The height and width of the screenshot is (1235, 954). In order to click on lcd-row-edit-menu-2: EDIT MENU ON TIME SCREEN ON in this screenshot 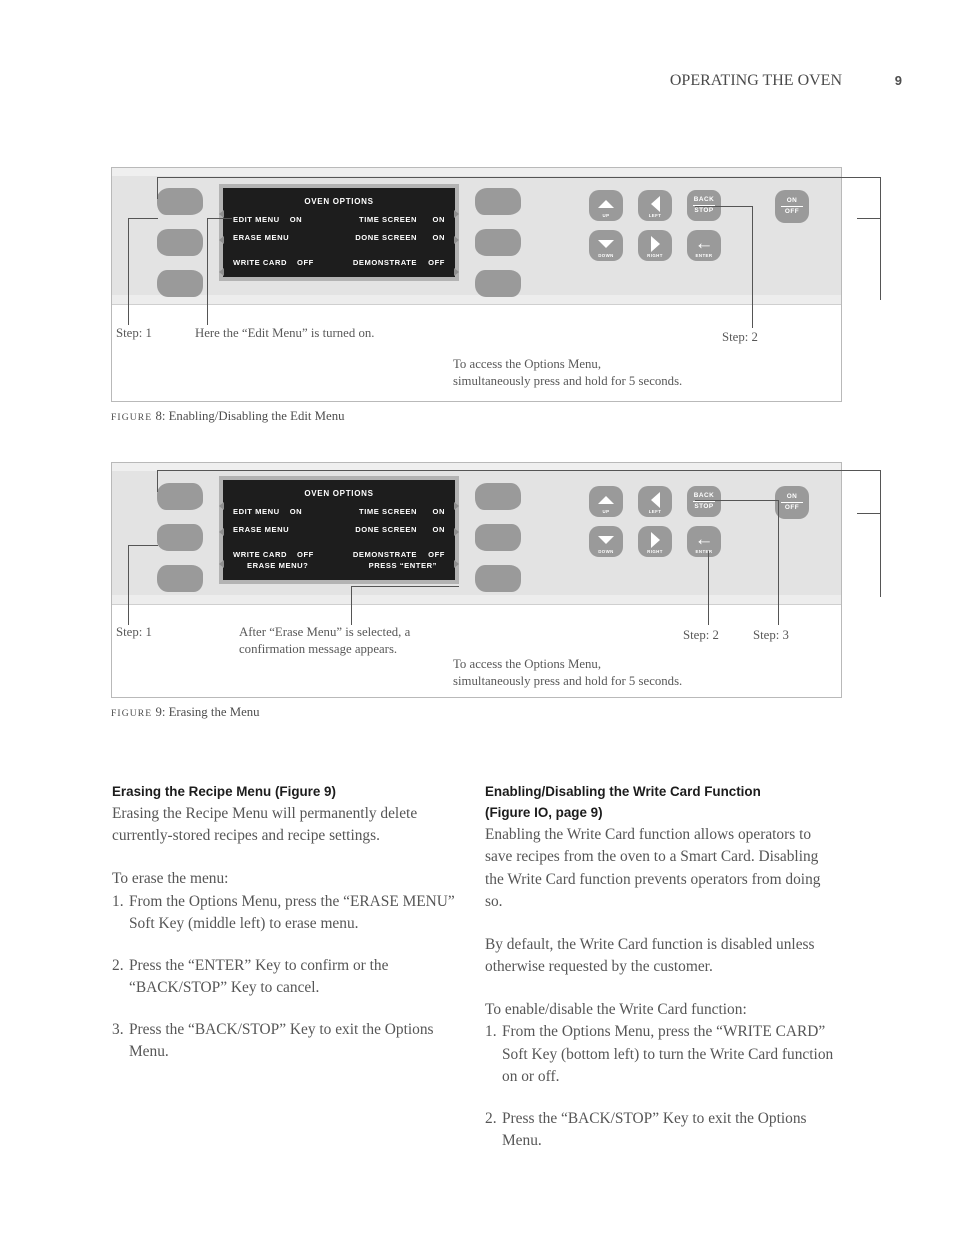, I will do `click(339, 511)`.